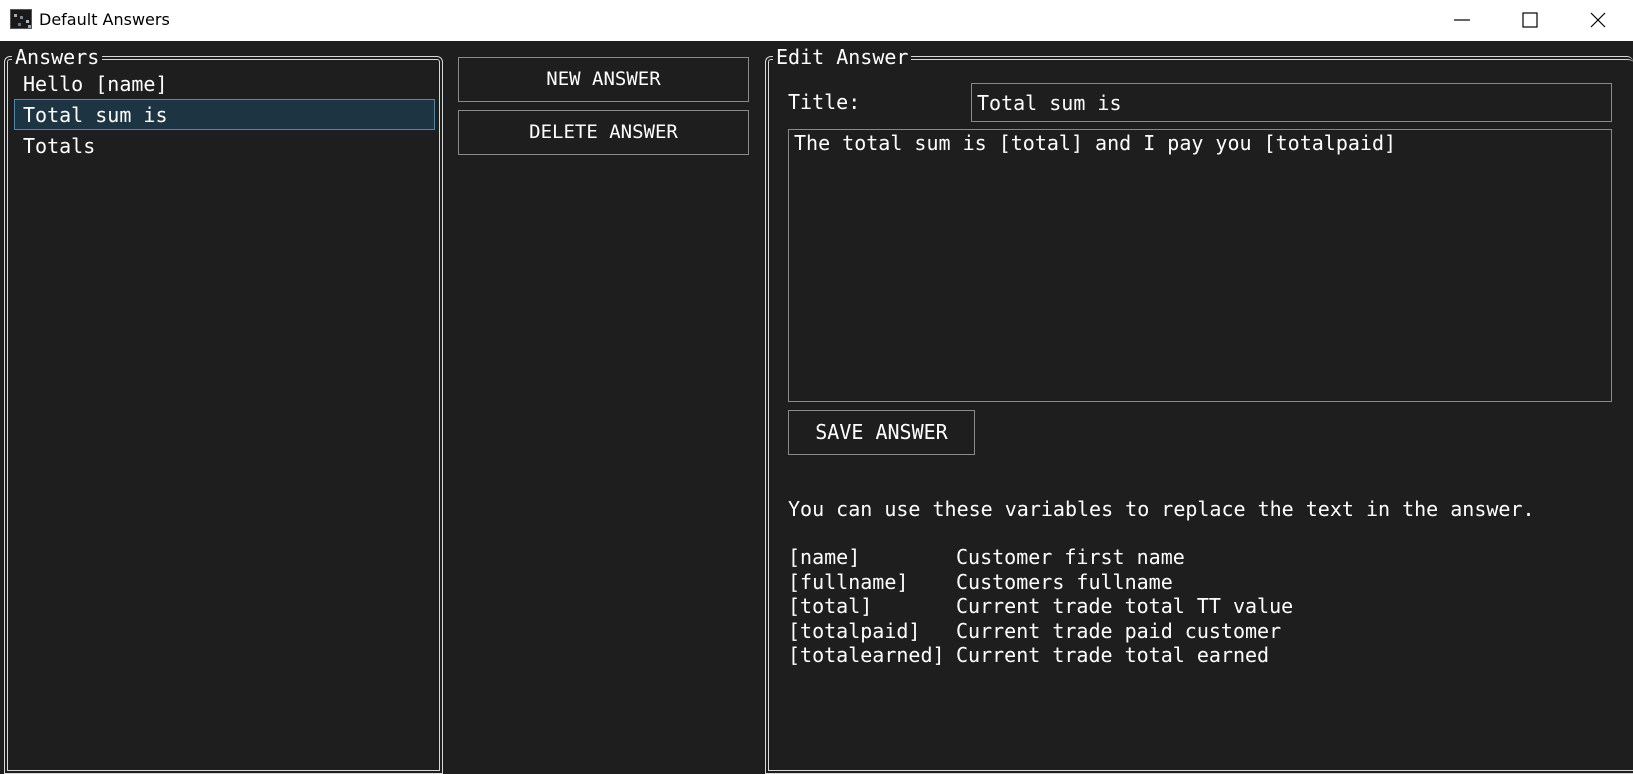 The image size is (1633, 774). What do you see at coordinates (854, 630) in the screenshot?
I see `variable-name: [totalpaid]` at bounding box center [854, 630].